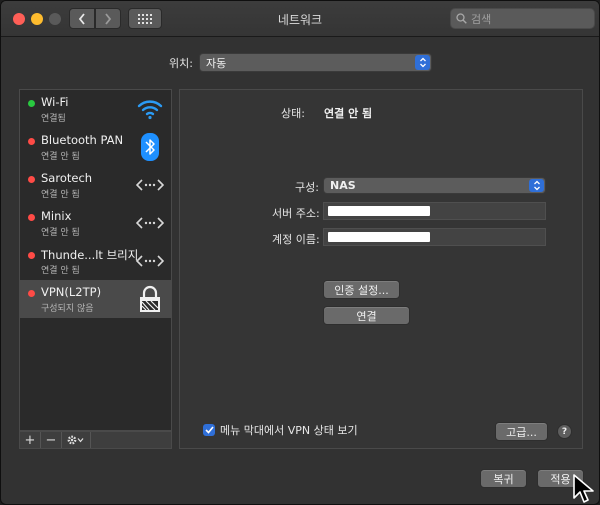 This screenshot has width=600, height=505. Describe the element at coordinates (95, 223) in the screenshot. I see `service-item-minix: Minix 연결 안 됨` at that location.